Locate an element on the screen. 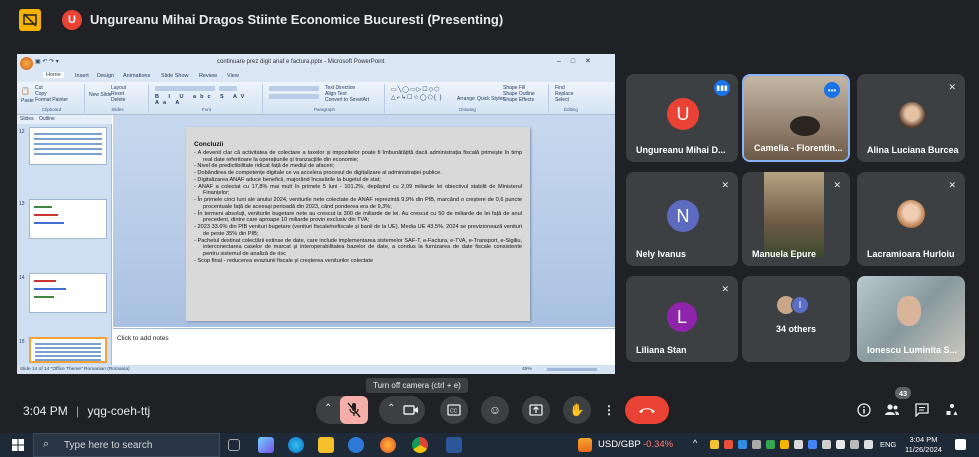 The width and height of the screenshot is (979, 457). tab-animations: Animations is located at coordinates (136, 76).